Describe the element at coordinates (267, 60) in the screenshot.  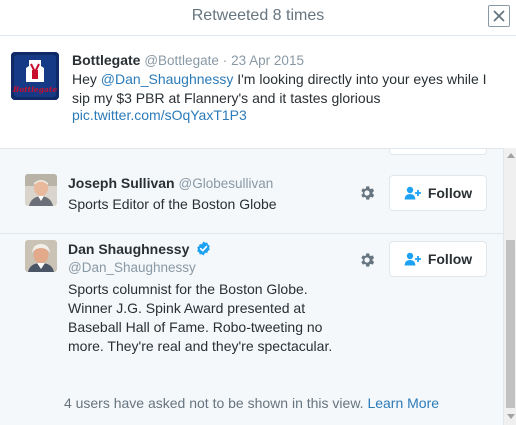
I see `tweet-date: 23 Apr 2015` at that location.